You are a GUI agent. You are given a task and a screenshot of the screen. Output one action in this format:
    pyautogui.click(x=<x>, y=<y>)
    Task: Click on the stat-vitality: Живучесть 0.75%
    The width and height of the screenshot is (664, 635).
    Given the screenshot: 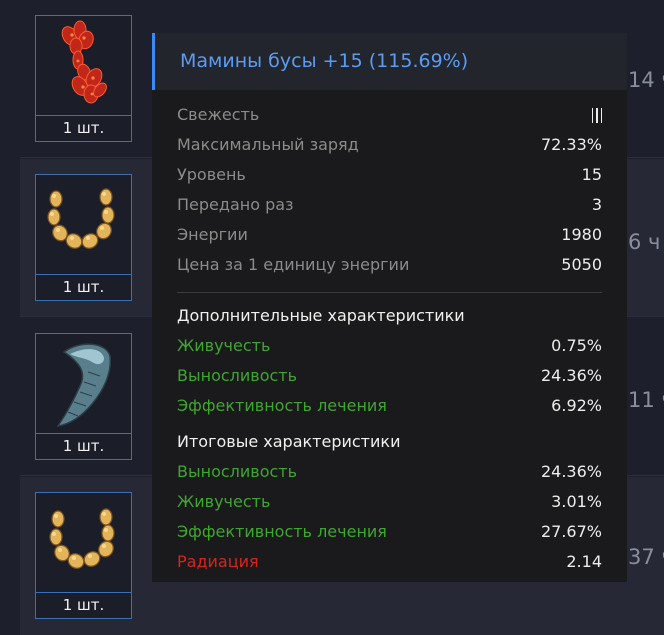 What is the action you would take?
    pyautogui.click(x=389, y=346)
    